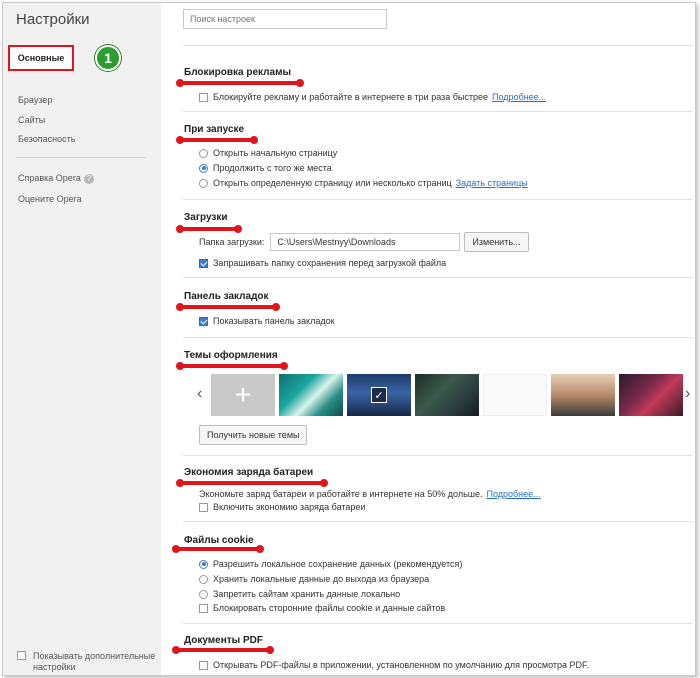  I want to click on themes-title: Темы оформления, so click(231, 355).